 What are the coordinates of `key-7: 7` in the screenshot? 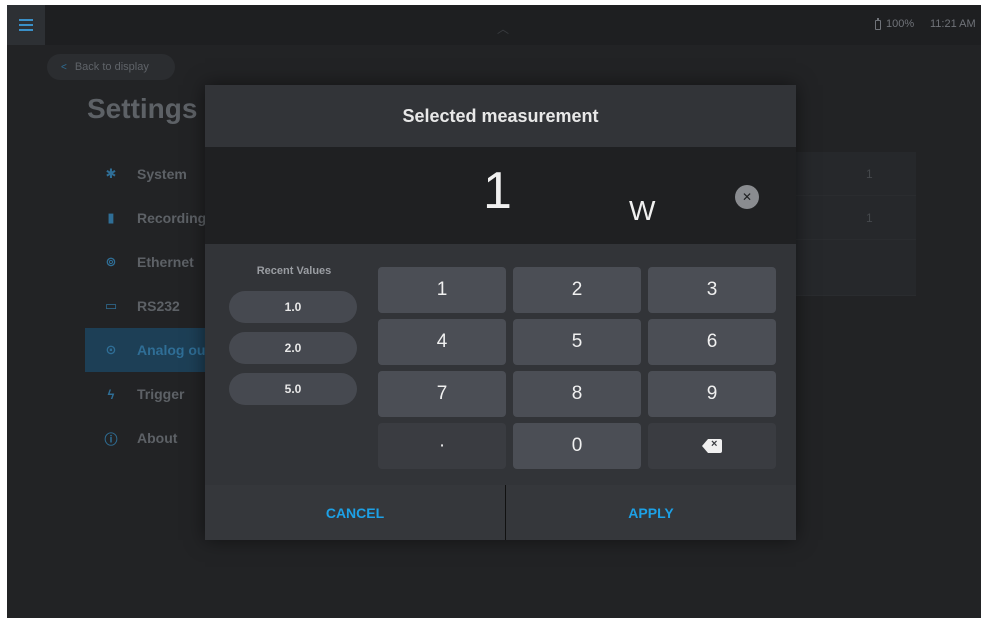 It's located at (442, 394).